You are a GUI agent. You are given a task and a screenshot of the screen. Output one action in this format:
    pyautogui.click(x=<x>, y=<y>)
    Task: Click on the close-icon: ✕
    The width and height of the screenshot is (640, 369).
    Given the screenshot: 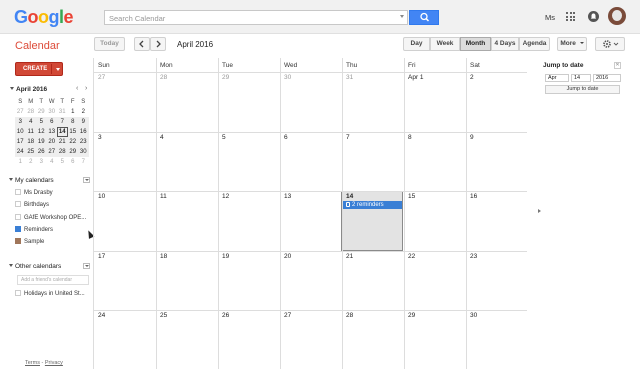 What is the action you would take?
    pyautogui.click(x=617, y=65)
    